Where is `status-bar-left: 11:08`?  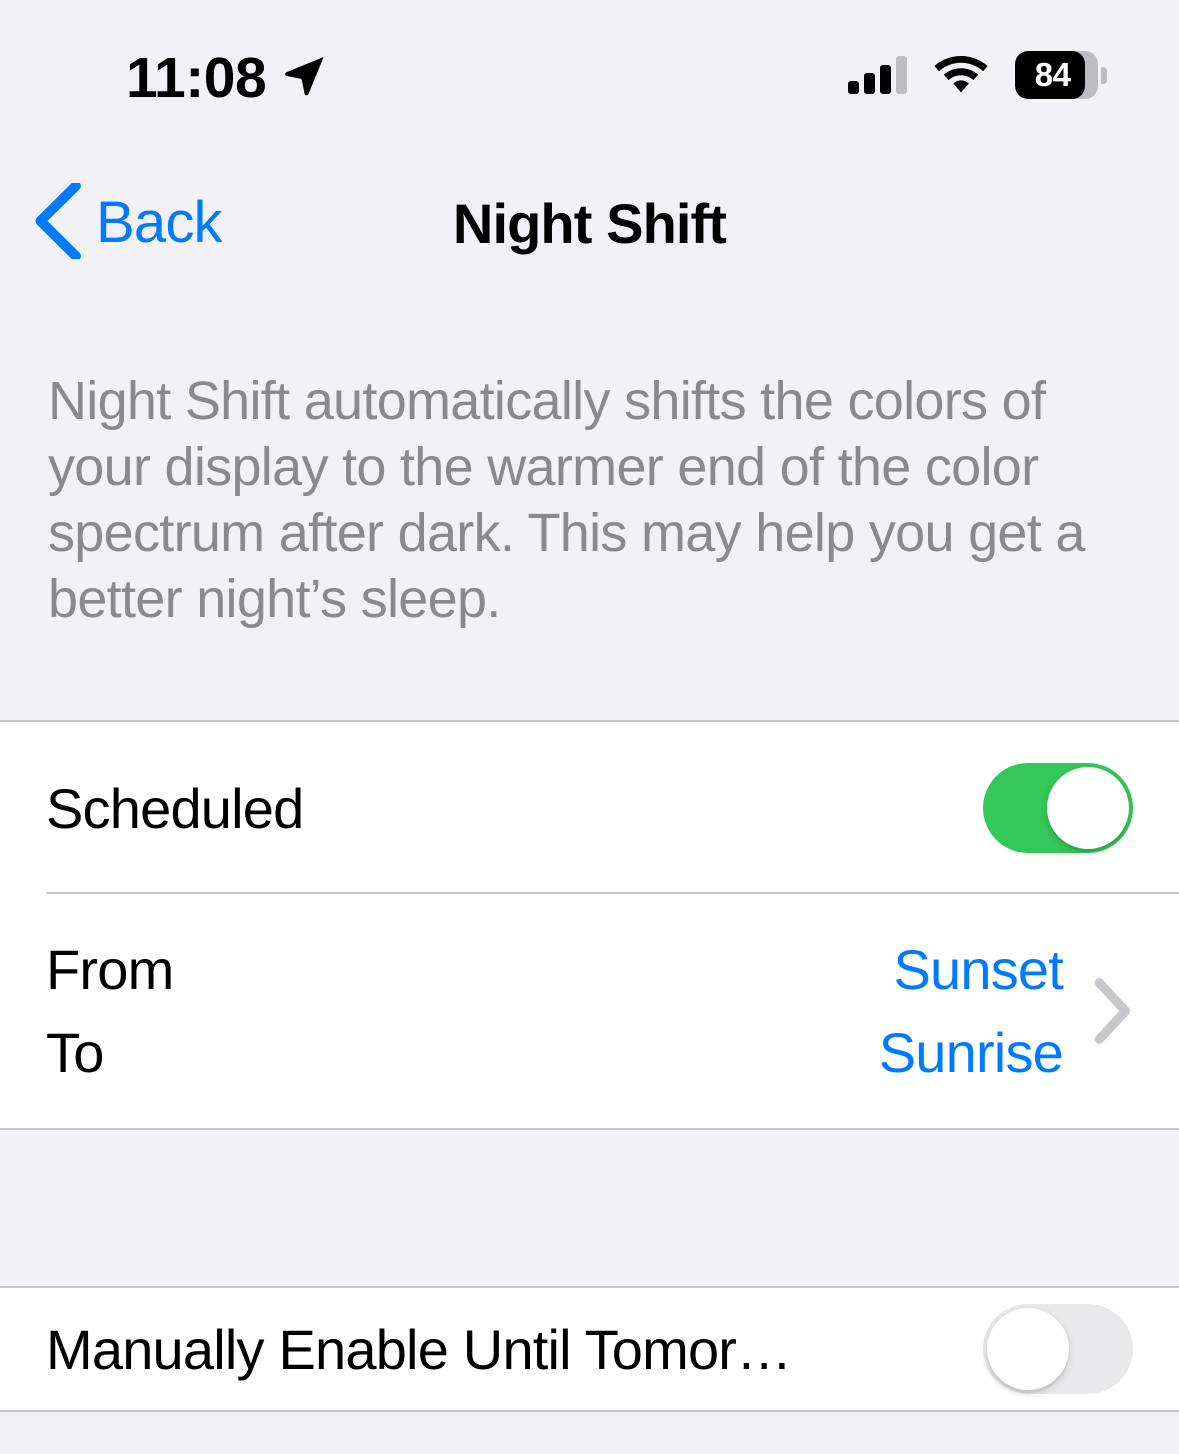 status-bar-left: 11:08 is located at coordinates (227, 75).